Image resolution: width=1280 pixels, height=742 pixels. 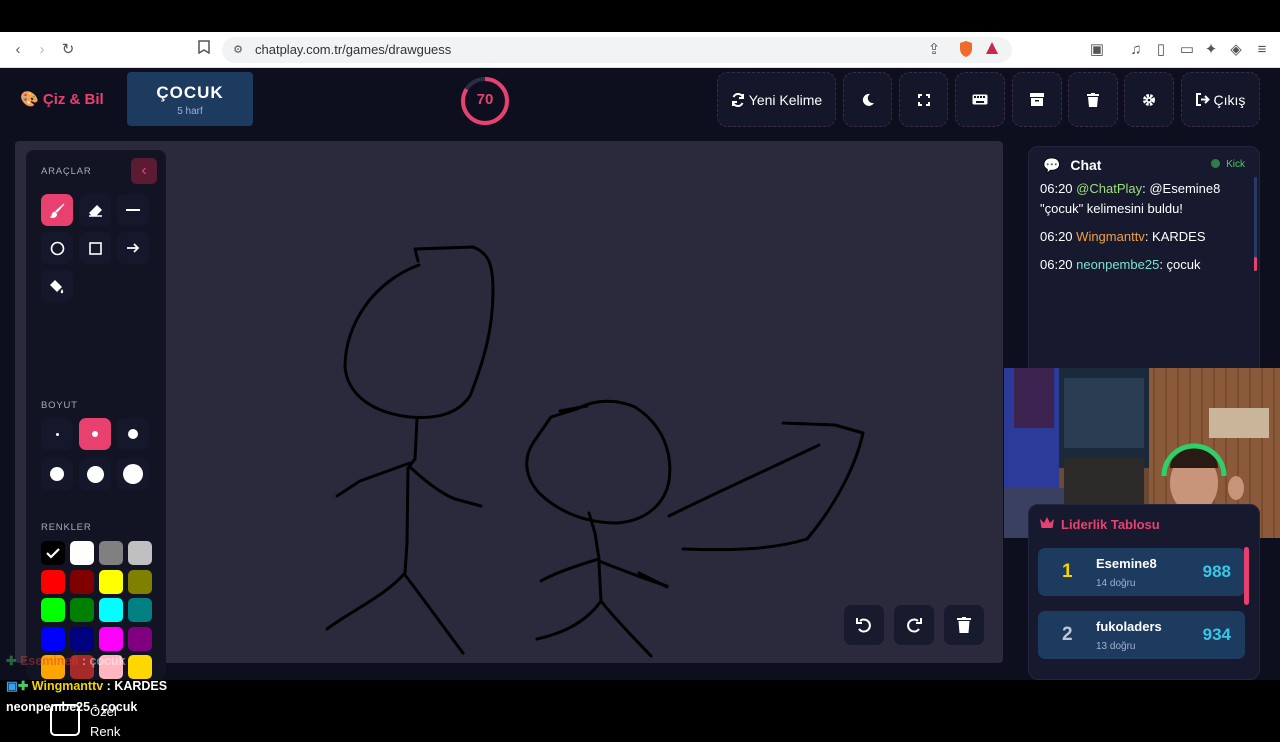 What do you see at coordinates (1126, 563) in the screenshot?
I see `player-name: Esemine8` at bounding box center [1126, 563].